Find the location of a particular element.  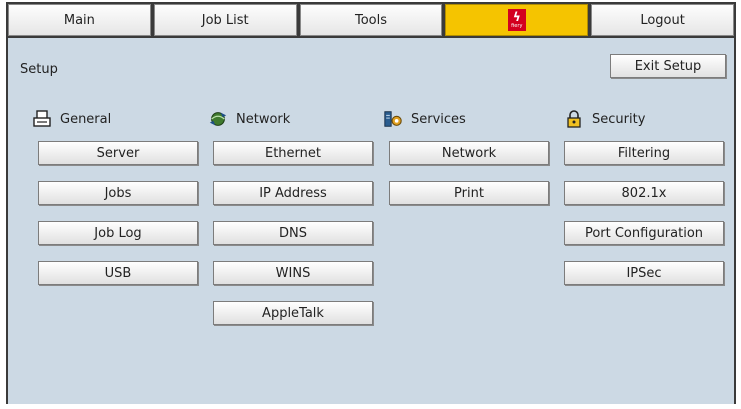

tab-main: Main is located at coordinates (79, 20).